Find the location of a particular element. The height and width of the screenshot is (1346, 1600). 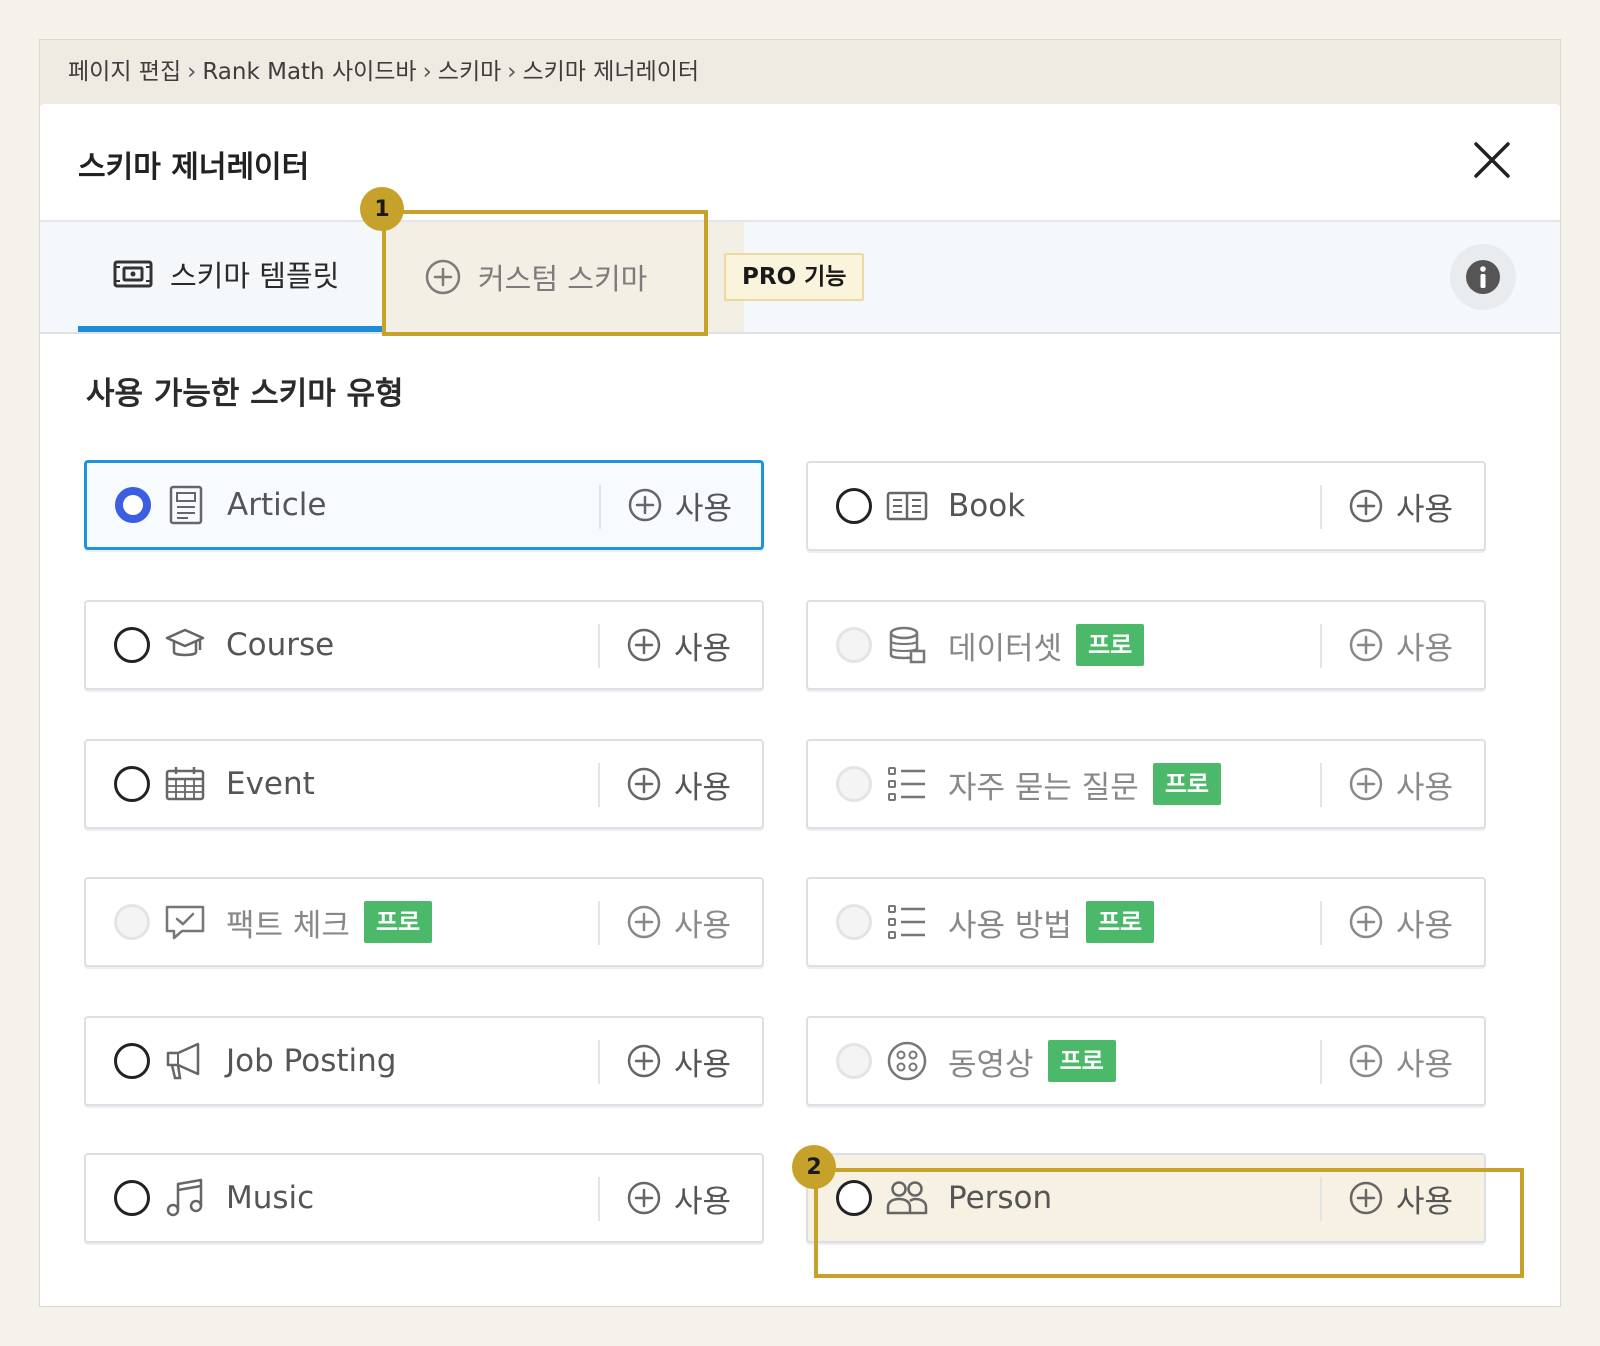

breadcrumb: 페이지 편집 › Rank Math 사이드바 › 스키마 › 스키마 제너레이터 is located at coordinates (383, 72).